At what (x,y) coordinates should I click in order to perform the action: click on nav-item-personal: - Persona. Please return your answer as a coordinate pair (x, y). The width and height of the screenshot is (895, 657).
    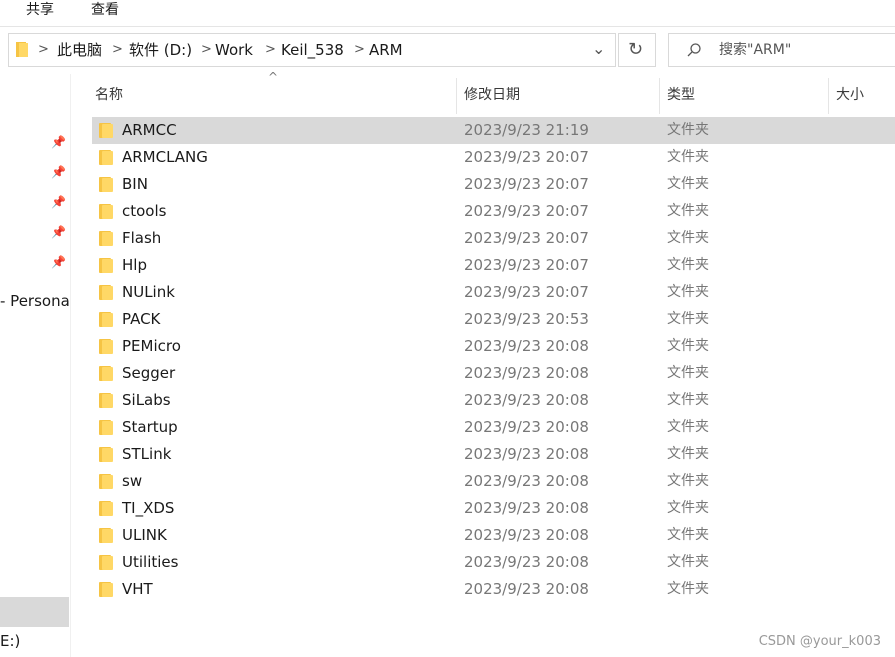
    Looking at the image, I should click on (35, 301).